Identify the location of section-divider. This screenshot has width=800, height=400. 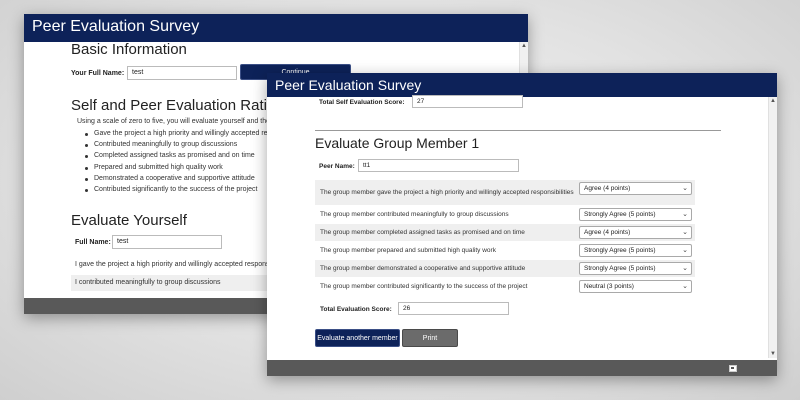
(518, 130).